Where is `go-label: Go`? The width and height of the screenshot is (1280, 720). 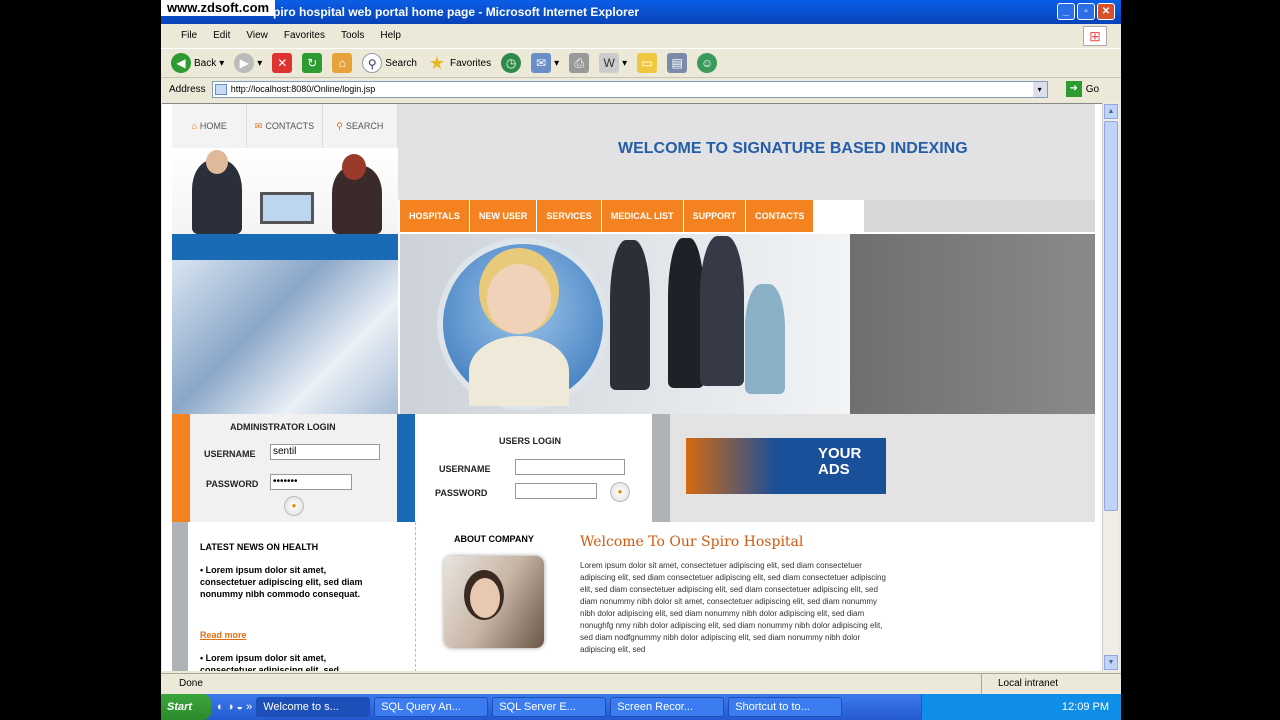
go-label: Go is located at coordinates (1092, 89).